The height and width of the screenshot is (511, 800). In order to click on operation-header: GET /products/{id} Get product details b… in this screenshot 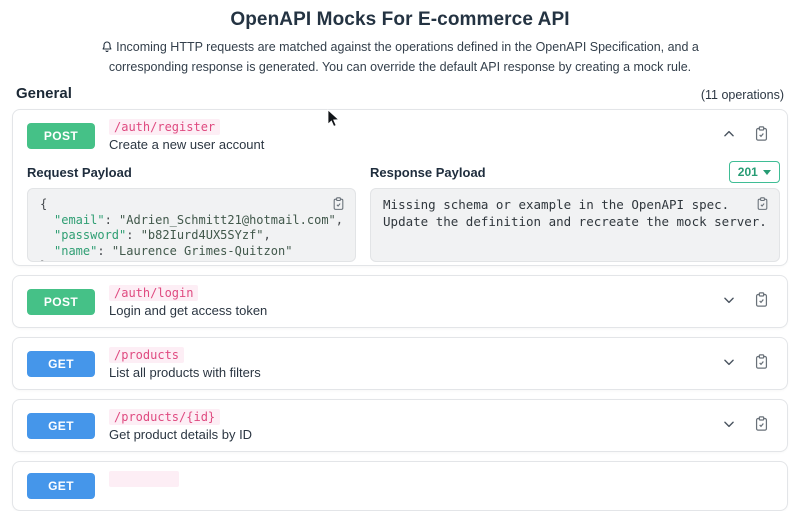, I will do `click(400, 425)`.